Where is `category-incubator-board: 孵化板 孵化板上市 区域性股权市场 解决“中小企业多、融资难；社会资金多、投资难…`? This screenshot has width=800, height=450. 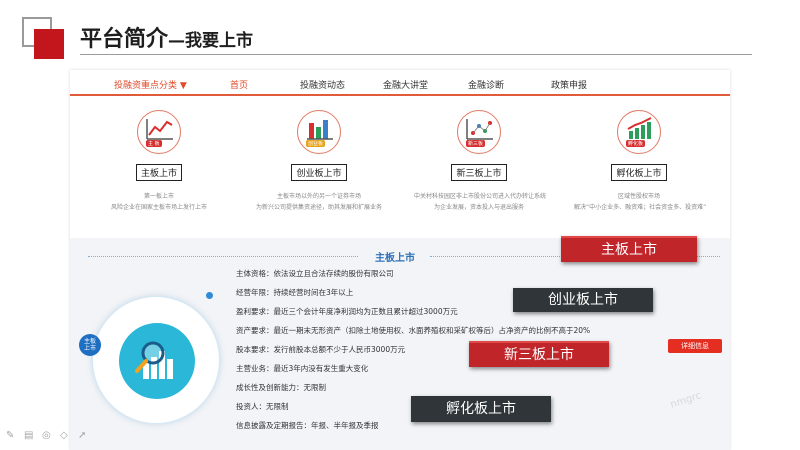
category-incubator-board: 孵化板 孵化板上市 区域性股权市场 解决“中小企业多、融资难；社会资金多、投资难… is located at coordinates (640, 161).